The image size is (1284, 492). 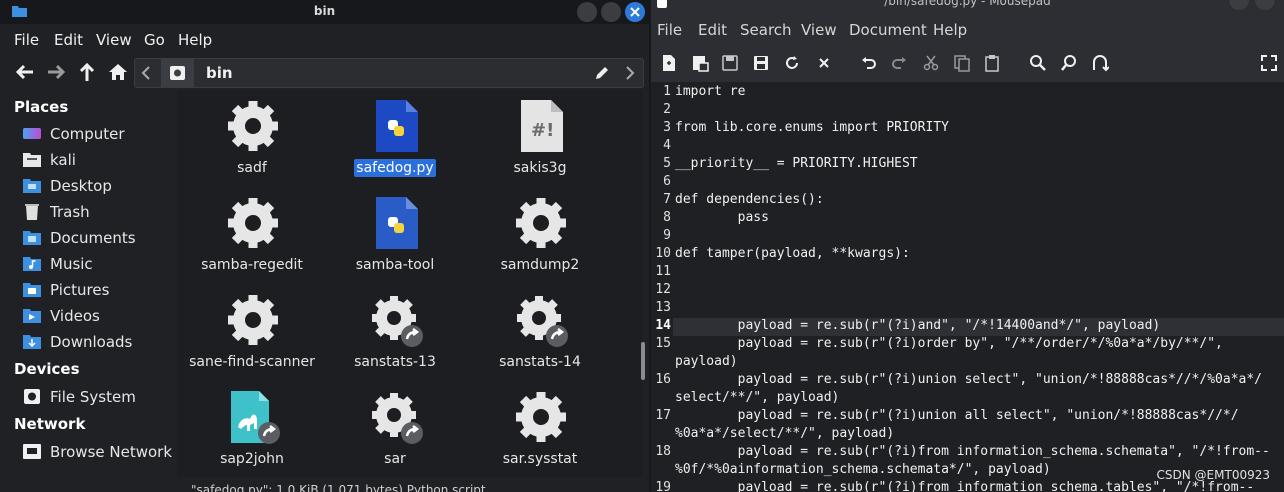 What do you see at coordinates (97, 160) in the screenshot?
I see `sidebar-item-kali: kali` at bounding box center [97, 160].